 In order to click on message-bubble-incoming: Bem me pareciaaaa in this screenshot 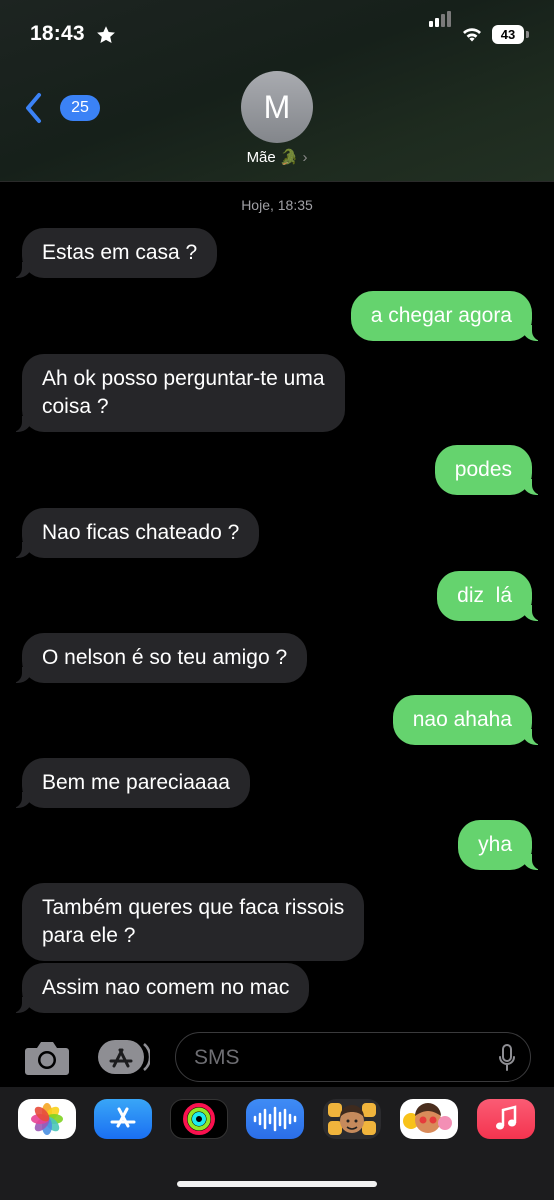, I will do `click(130, 783)`.